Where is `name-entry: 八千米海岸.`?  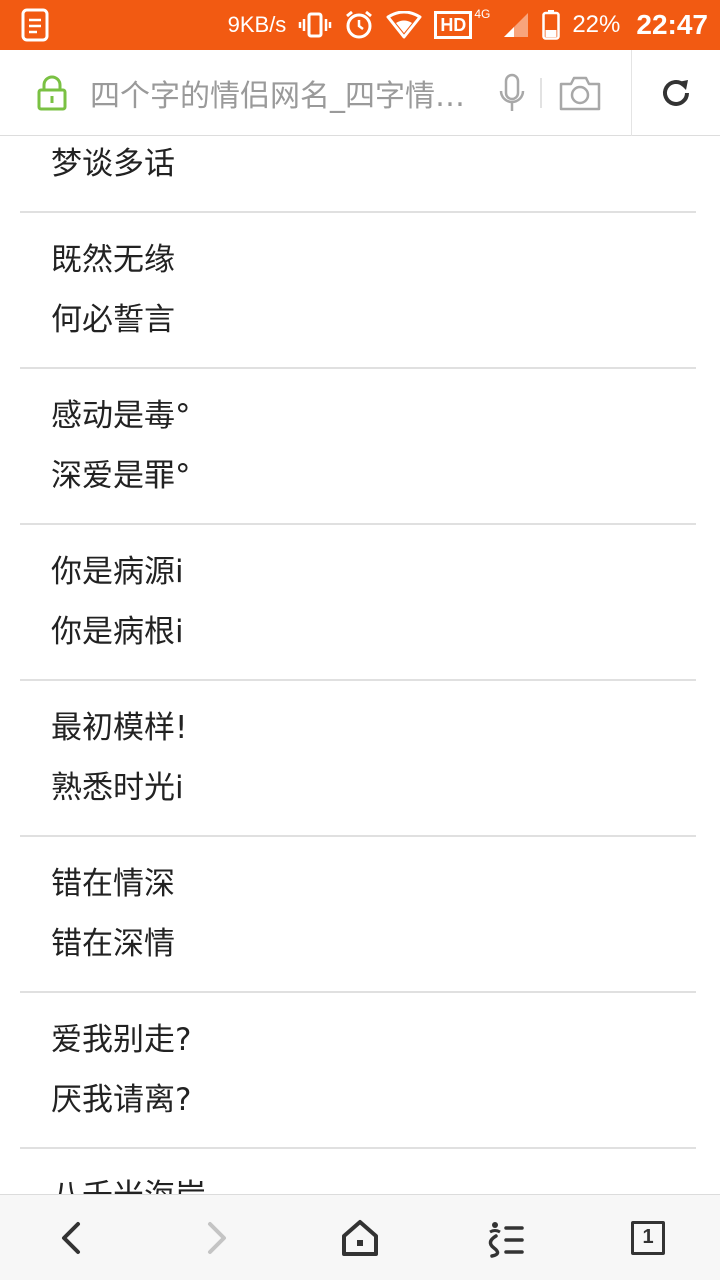 name-entry: 八千米海岸. is located at coordinates (358, 1180).